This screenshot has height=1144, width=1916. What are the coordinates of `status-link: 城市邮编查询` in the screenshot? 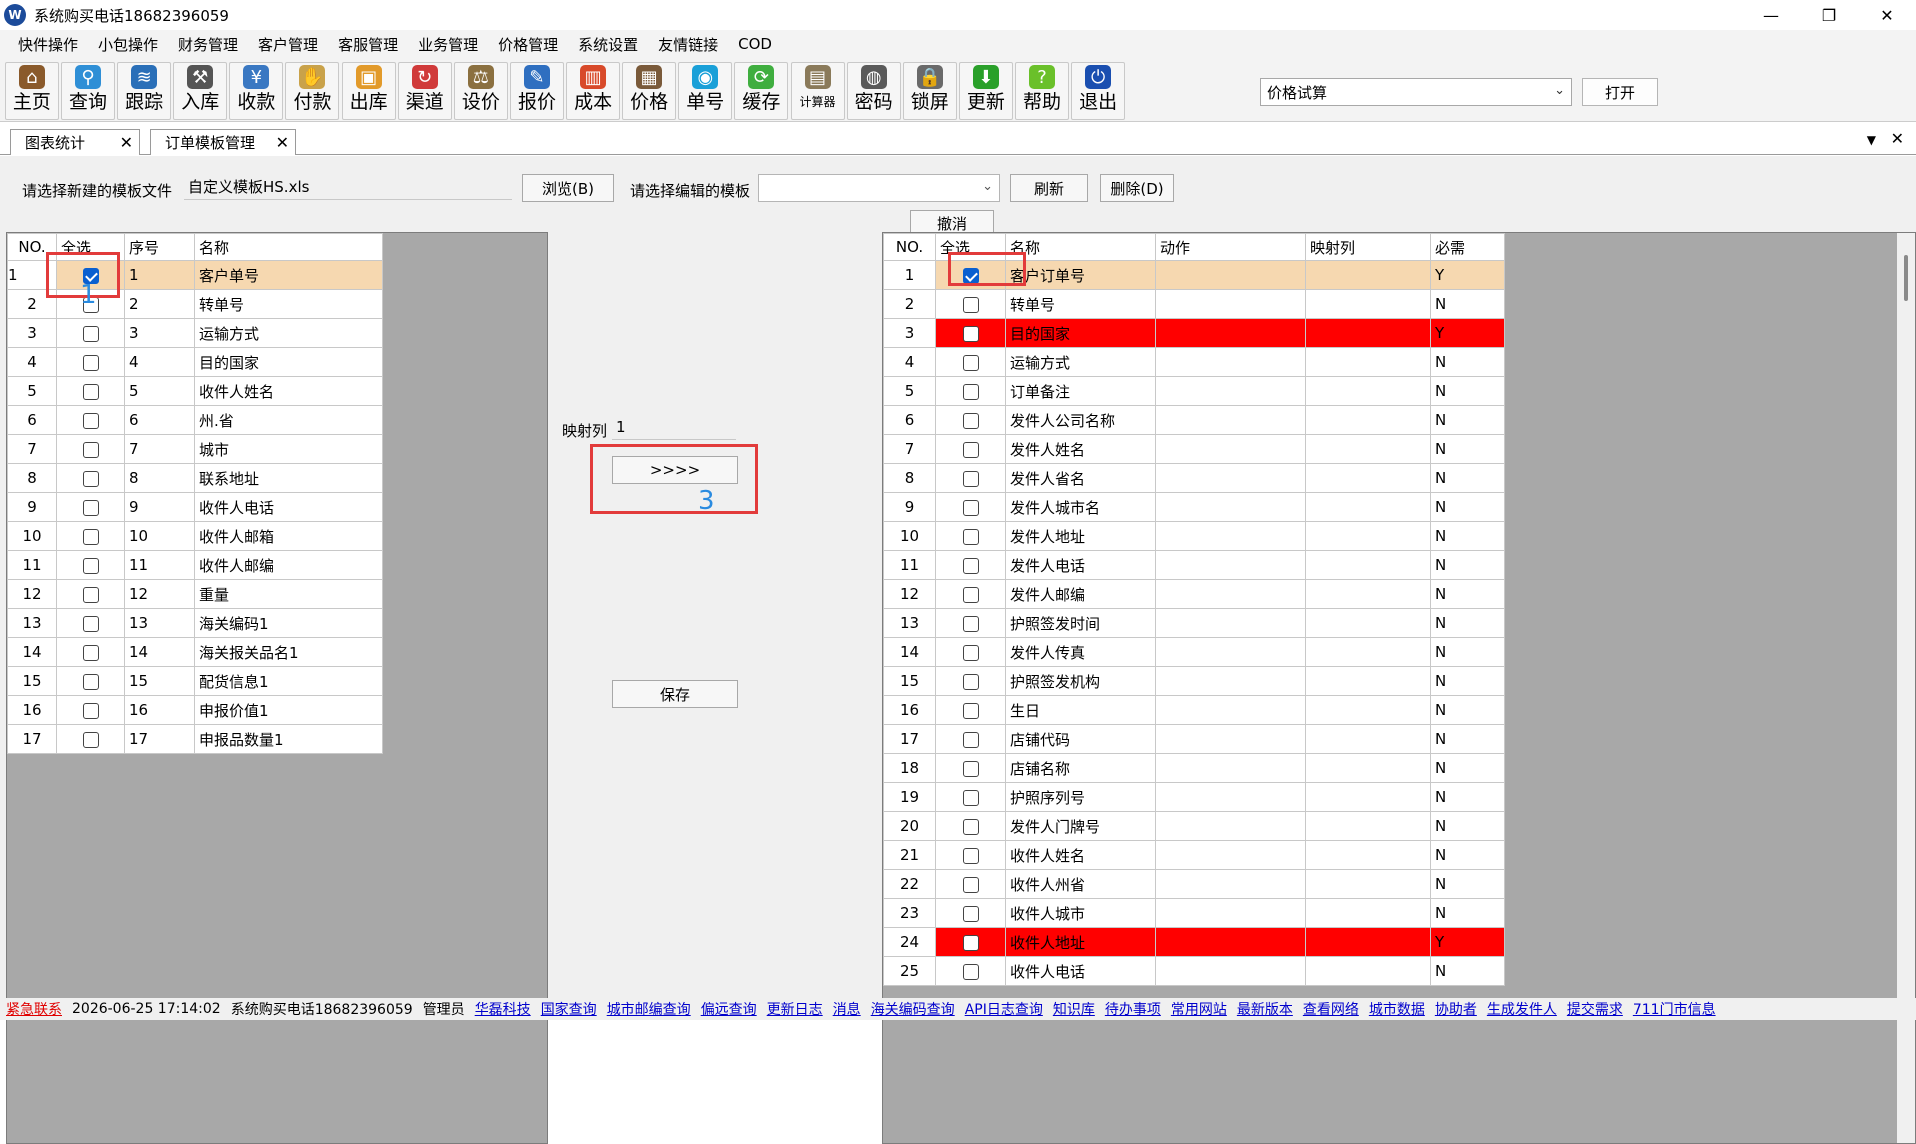 It's located at (649, 1010).